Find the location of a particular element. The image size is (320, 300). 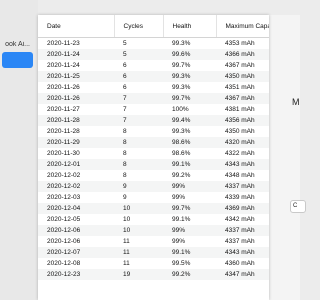

table-row: 2020-12-02 9 99% 4337 mAh is located at coordinates (153, 186).